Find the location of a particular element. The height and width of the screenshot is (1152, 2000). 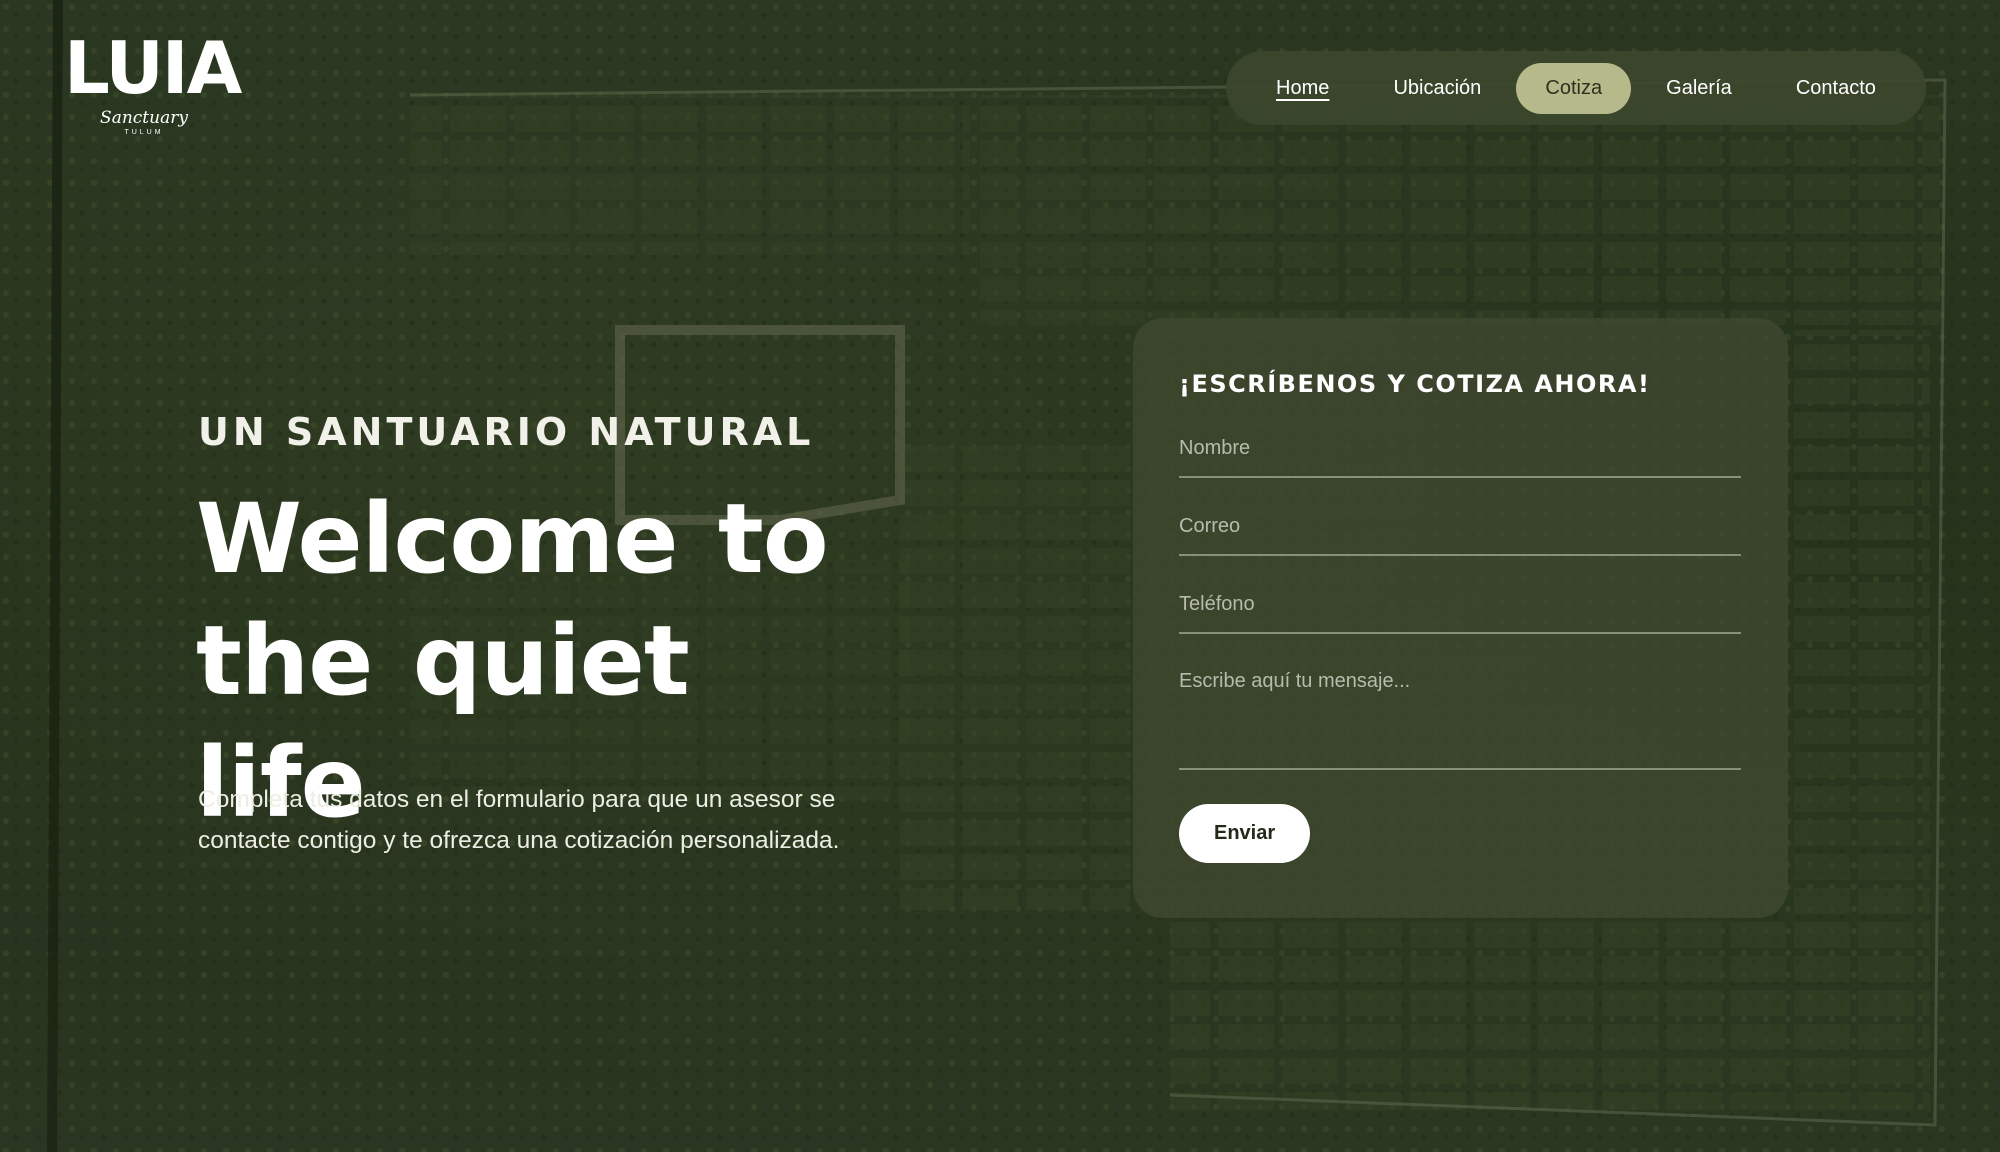

send-button: Enviar is located at coordinates (1245, 833).